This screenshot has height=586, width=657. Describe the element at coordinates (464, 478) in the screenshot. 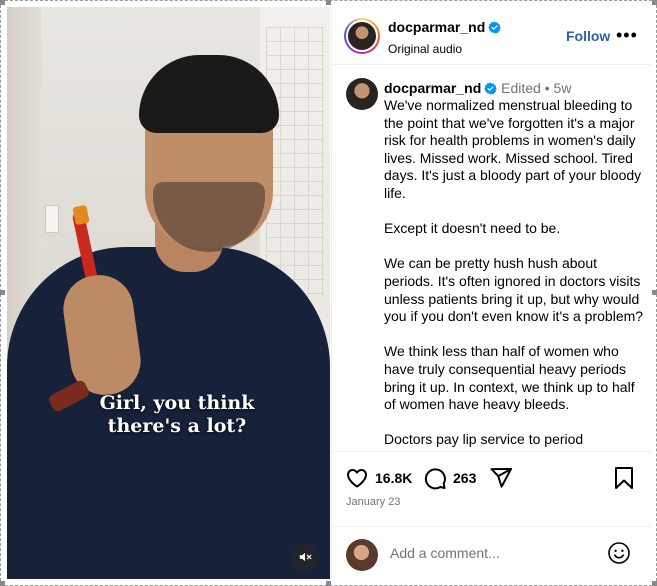

I see `comment-count: 263` at that location.